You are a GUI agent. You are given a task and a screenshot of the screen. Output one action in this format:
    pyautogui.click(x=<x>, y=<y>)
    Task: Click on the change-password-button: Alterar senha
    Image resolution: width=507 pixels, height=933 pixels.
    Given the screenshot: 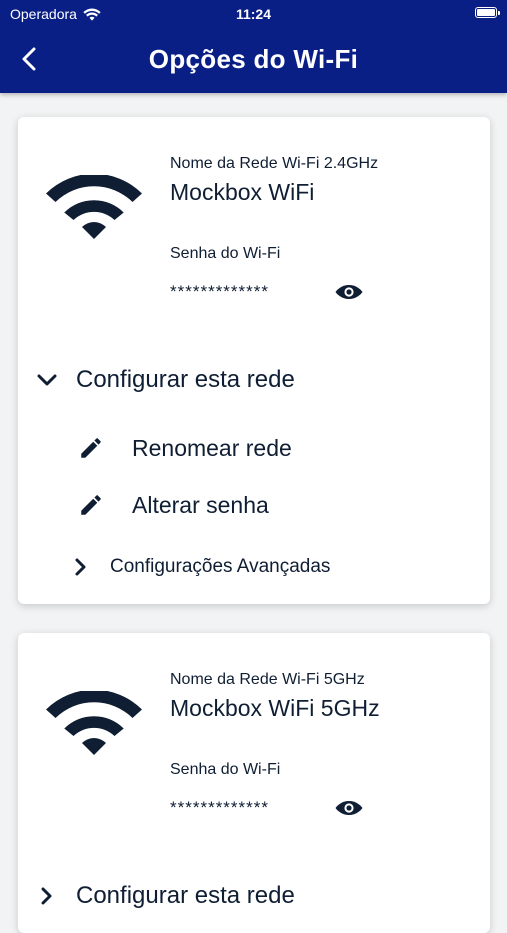 What is the action you would take?
    pyautogui.click(x=173, y=505)
    